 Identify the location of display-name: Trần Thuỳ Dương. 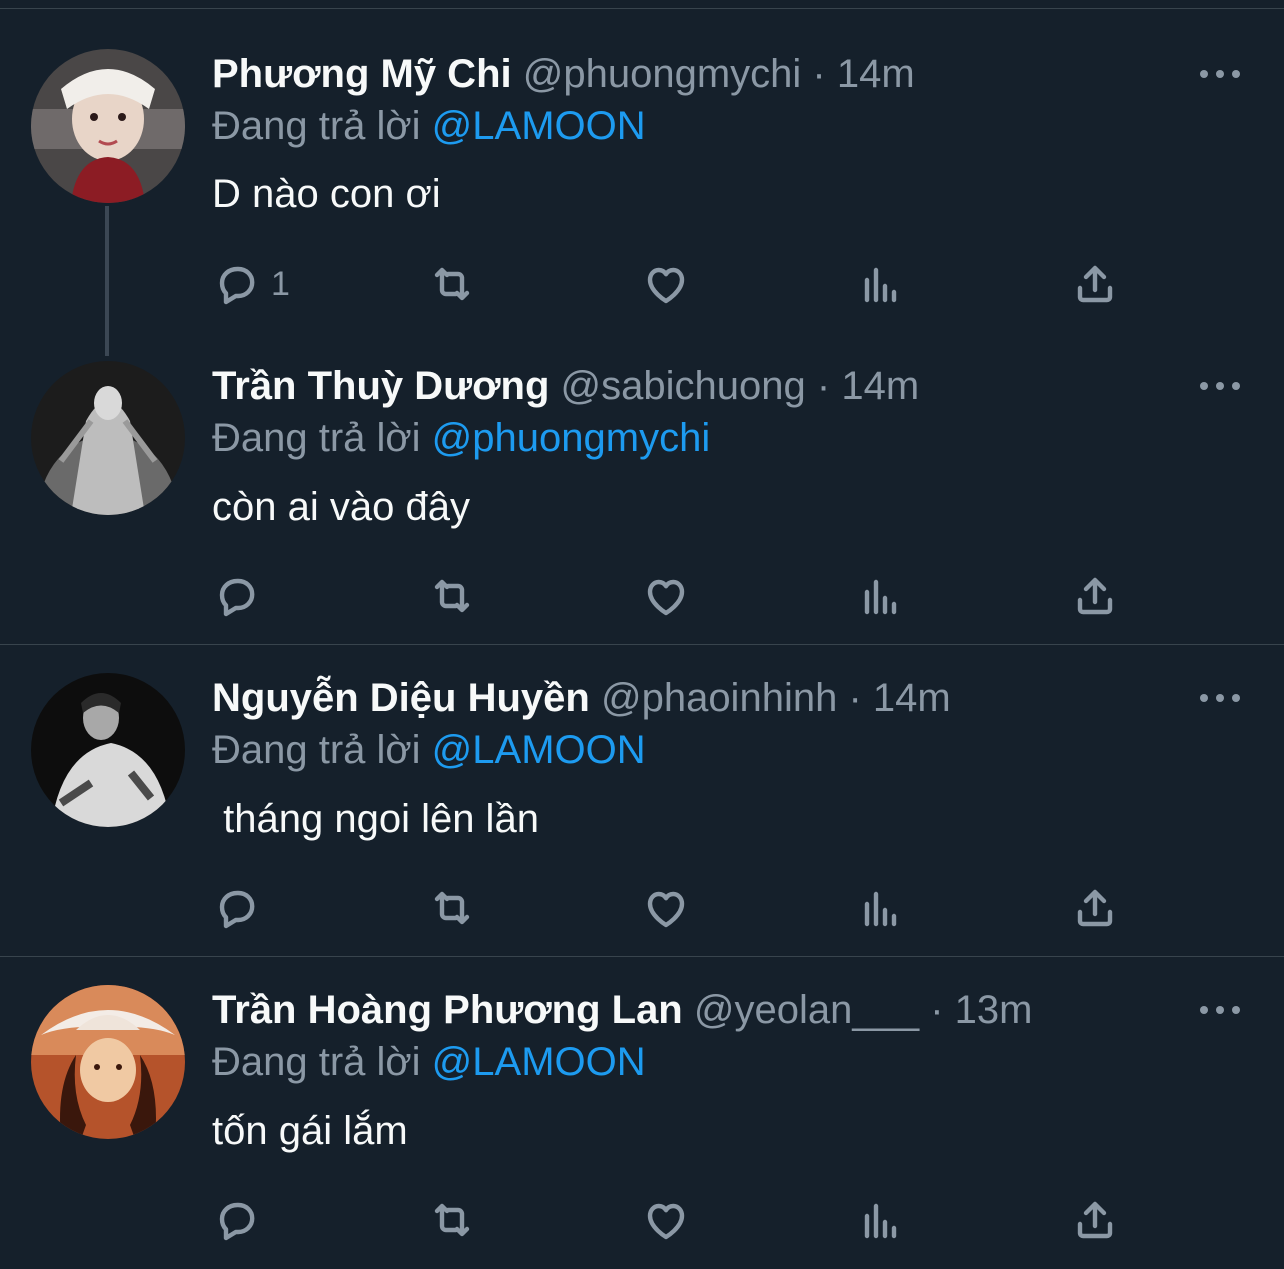
(380, 386).